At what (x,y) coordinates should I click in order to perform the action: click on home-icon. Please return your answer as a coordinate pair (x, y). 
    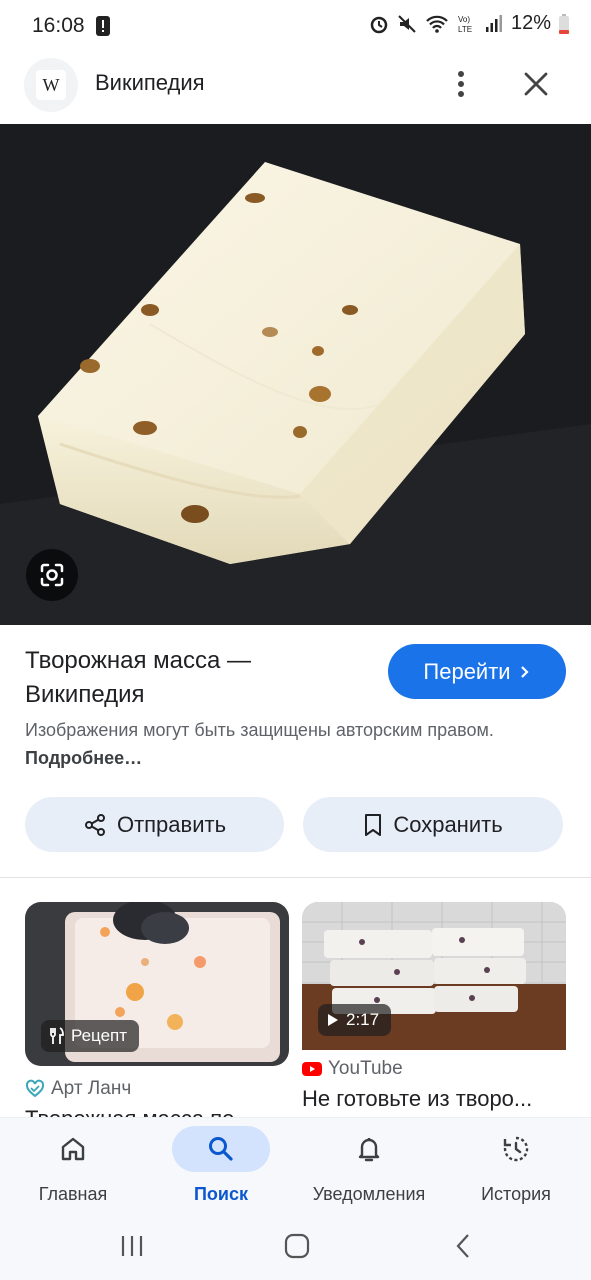
    Looking at the image, I should click on (73, 1149).